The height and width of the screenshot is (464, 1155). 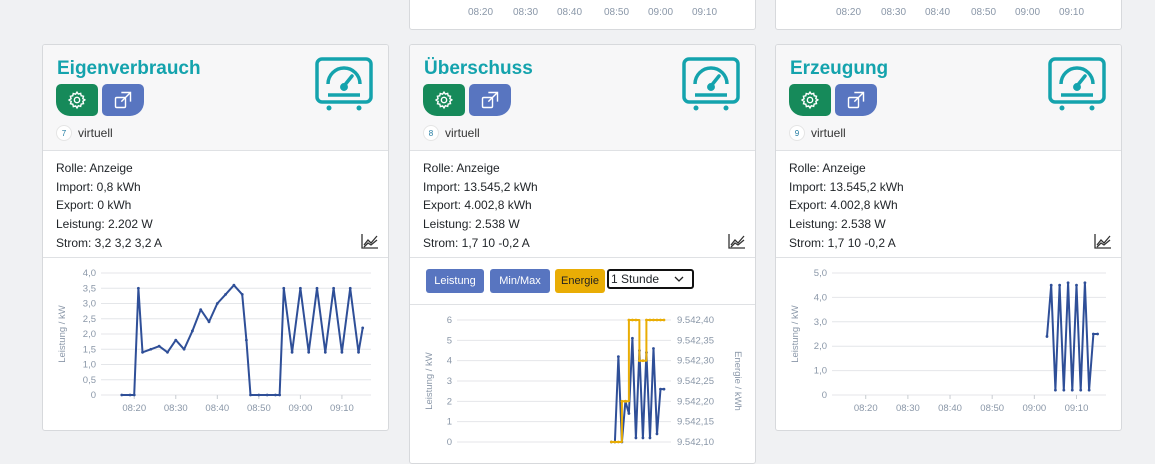 What do you see at coordinates (455, 281) in the screenshot?
I see `power-button: Leistung` at bounding box center [455, 281].